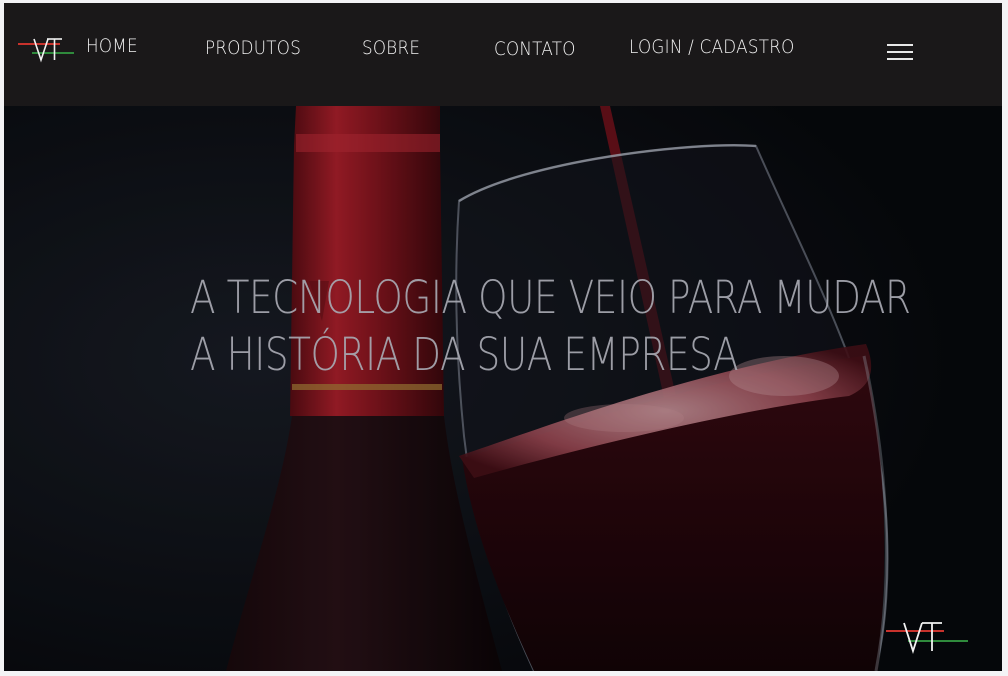 Image resolution: width=1008 pixels, height=676 pixels. Describe the element at coordinates (253, 48) in the screenshot. I see `nav-produtos-link: PRODUTOS` at that location.